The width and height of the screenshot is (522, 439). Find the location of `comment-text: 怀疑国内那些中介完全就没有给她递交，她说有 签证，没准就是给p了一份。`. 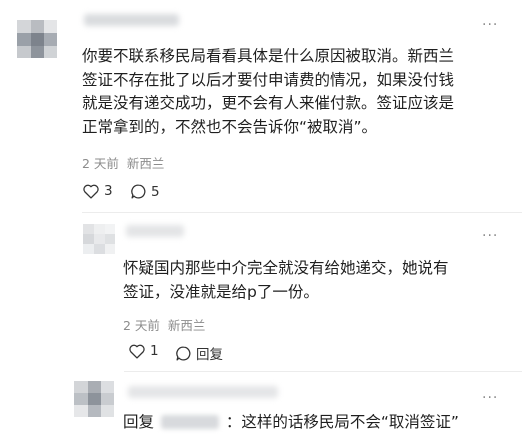

comment-text: 怀疑国内那些中介完全就没有给她递交，她说有 签证，没准就是给p了一份。 is located at coordinates (286, 280).